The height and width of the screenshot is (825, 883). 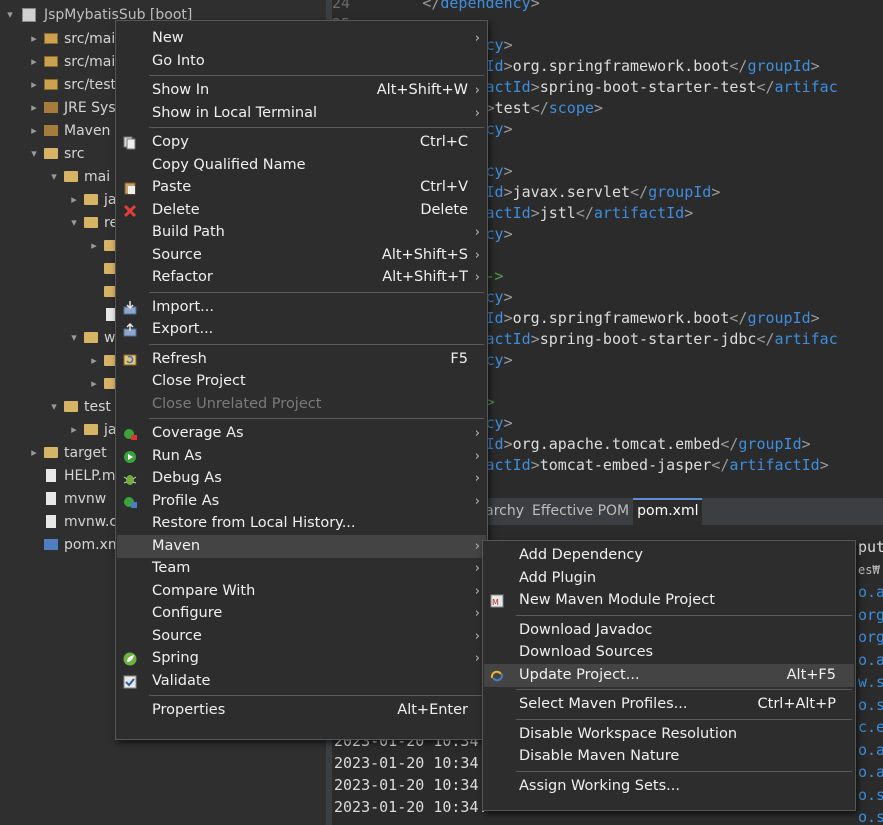 I want to click on menu-item-profile-as: Profile As ›, so click(x=301, y=501).